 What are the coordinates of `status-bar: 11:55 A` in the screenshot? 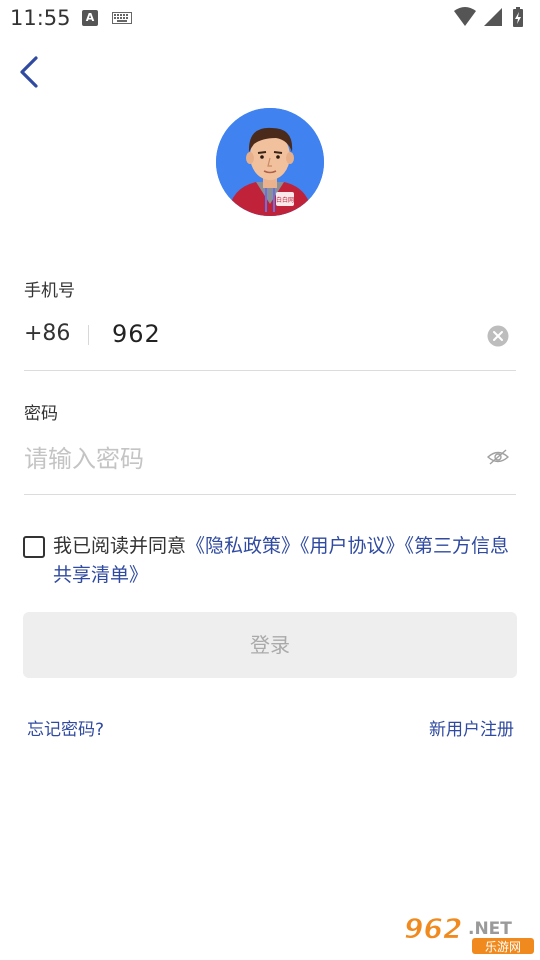 It's located at (270, 18).